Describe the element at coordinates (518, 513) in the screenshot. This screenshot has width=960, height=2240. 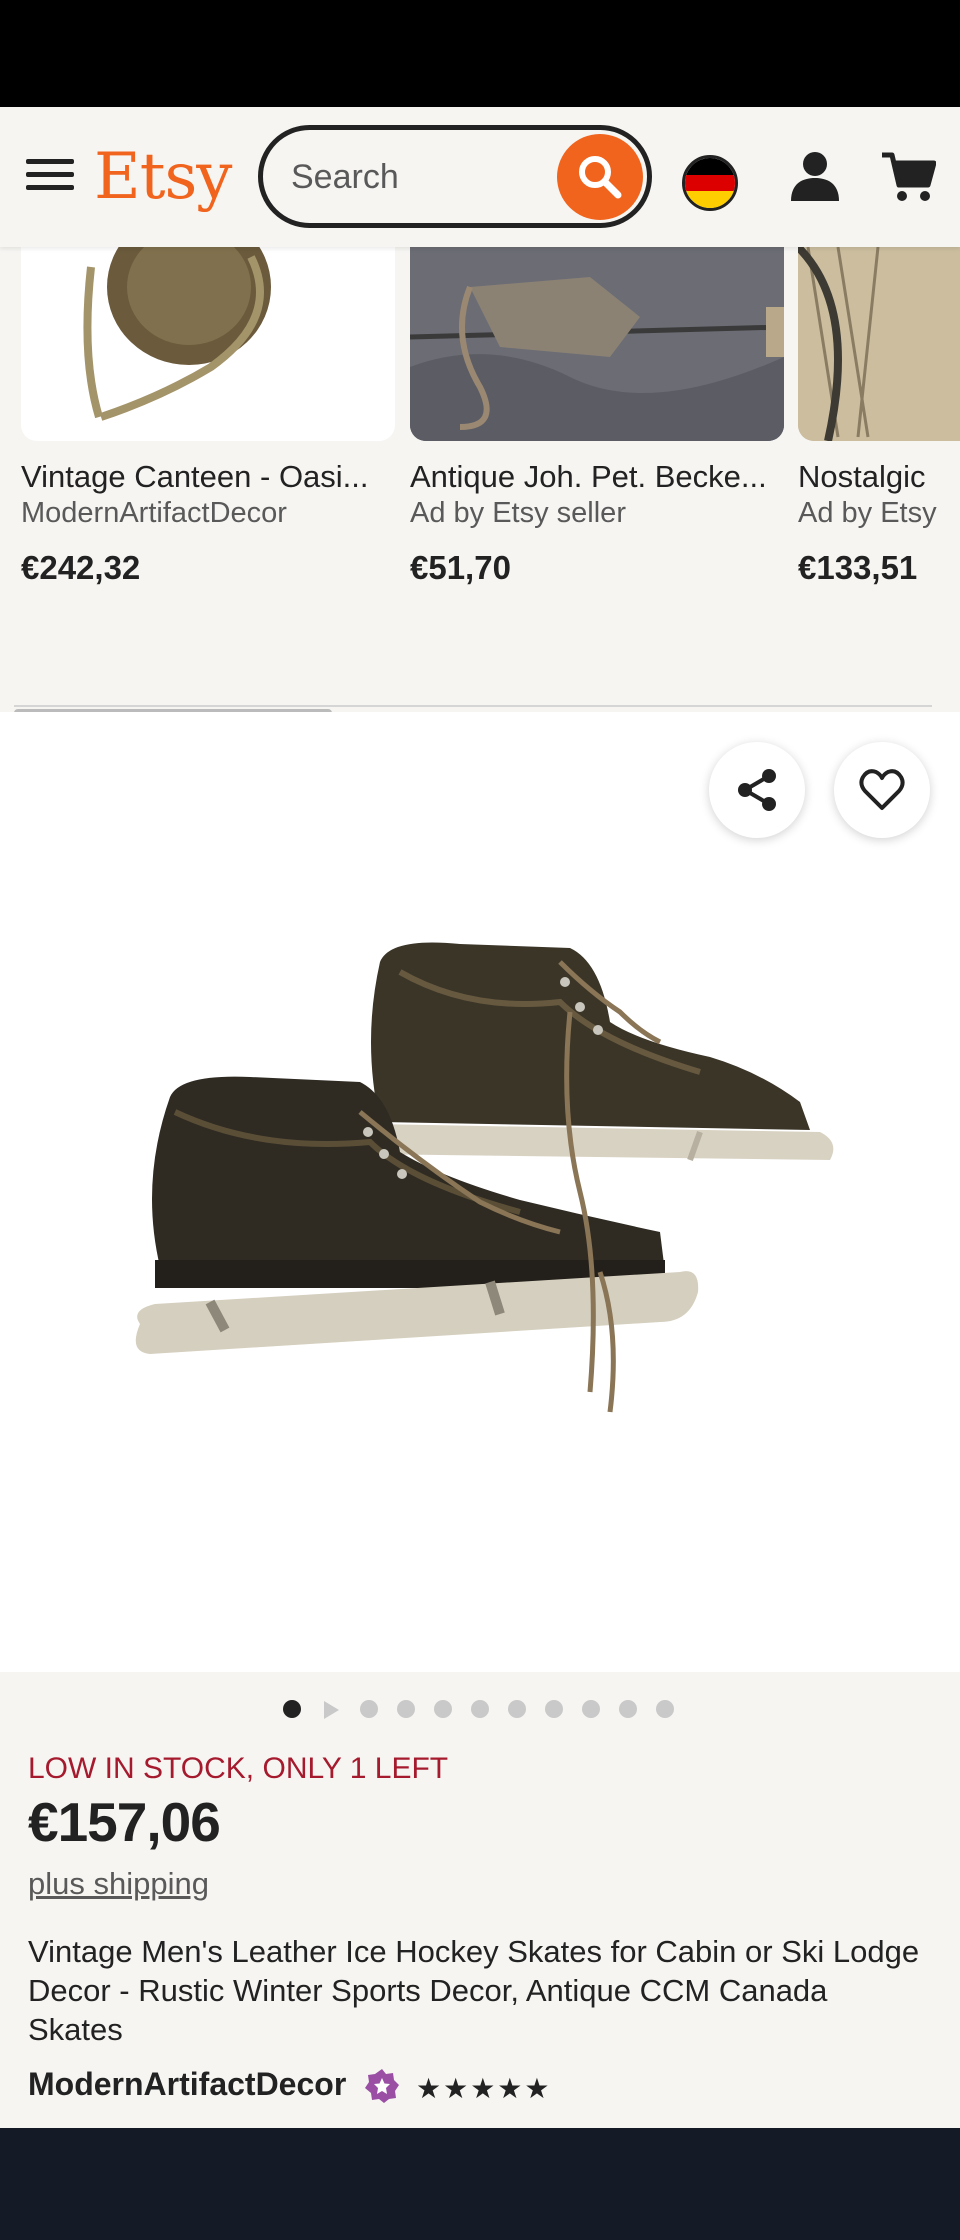
I see `card-ad-label: Ad by Etsy seller` at that location.